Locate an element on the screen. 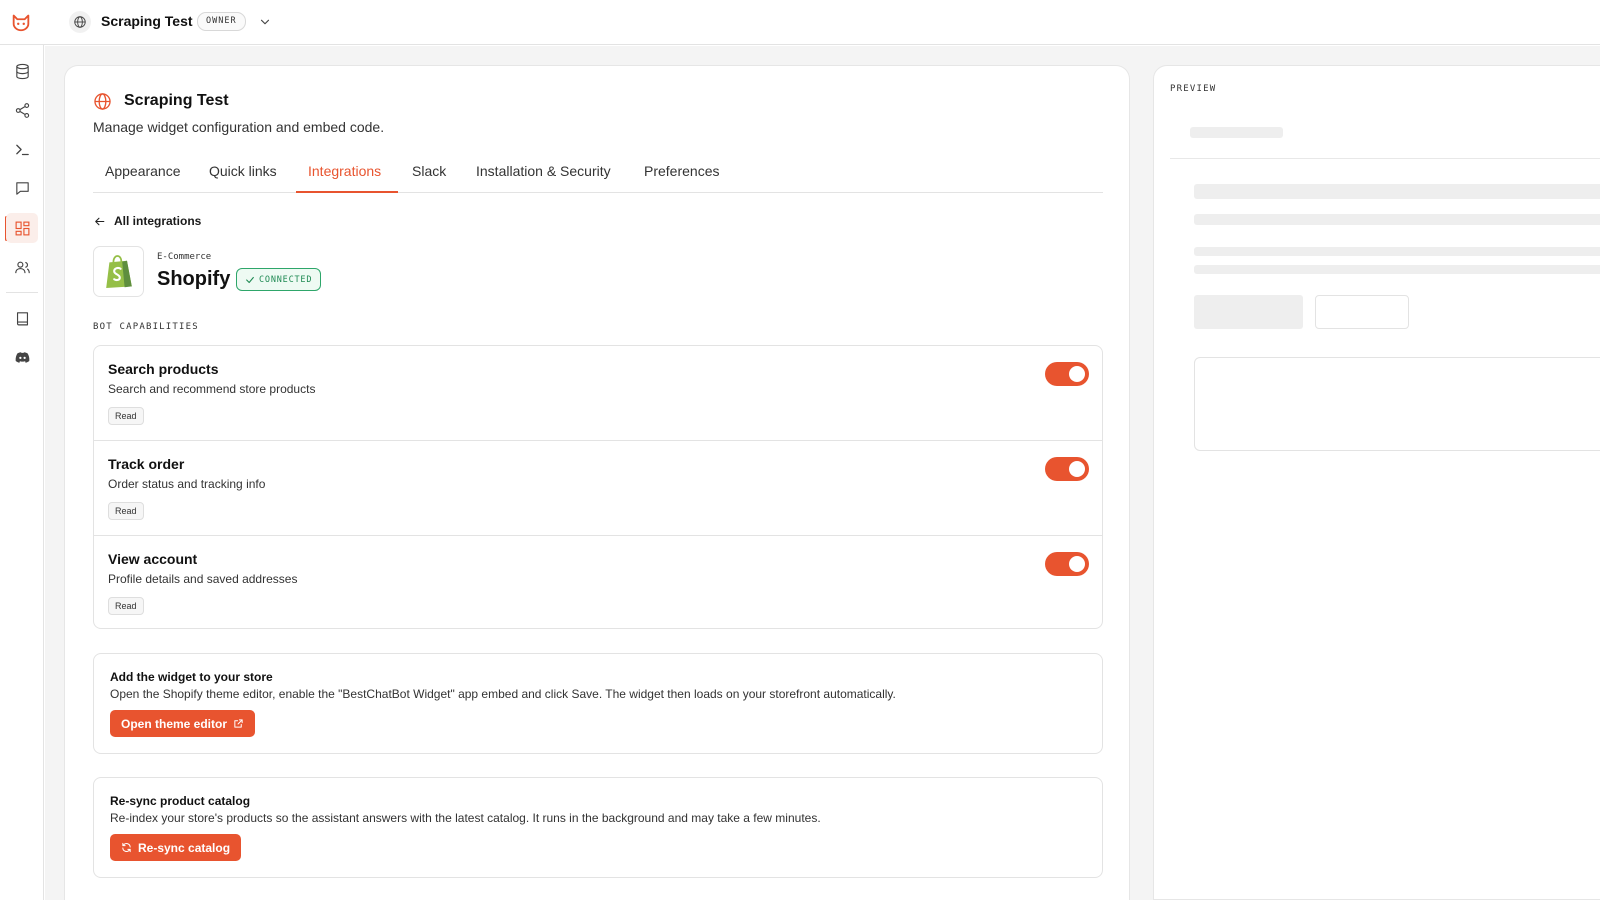  refresh-icon is located at coordinates (126, 847).